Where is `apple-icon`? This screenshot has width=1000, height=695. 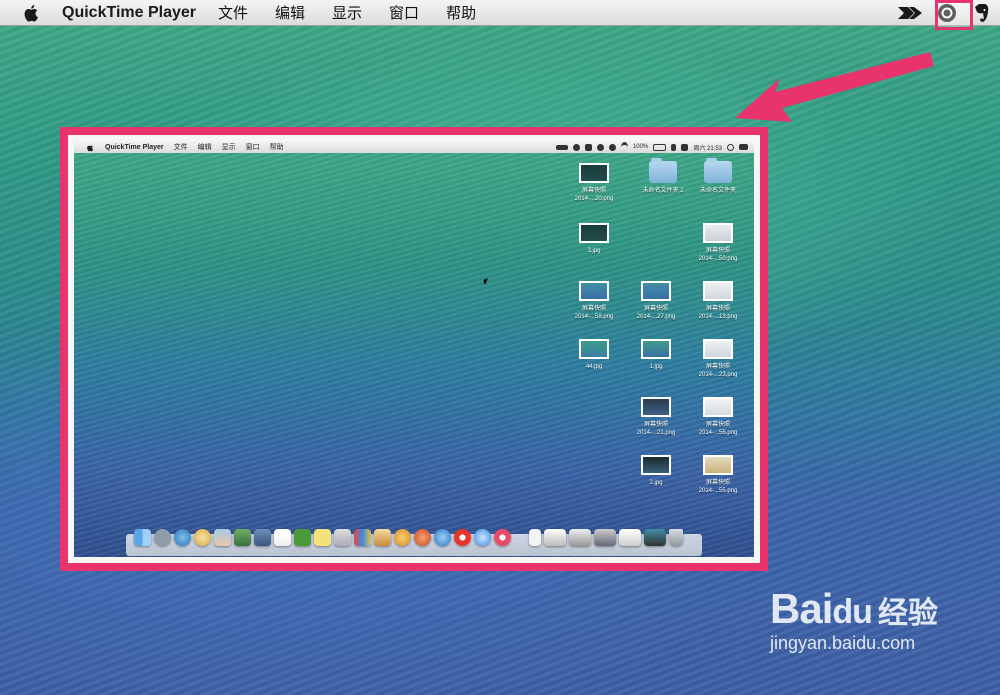
apple-icon is located at coordinates (32, 13).